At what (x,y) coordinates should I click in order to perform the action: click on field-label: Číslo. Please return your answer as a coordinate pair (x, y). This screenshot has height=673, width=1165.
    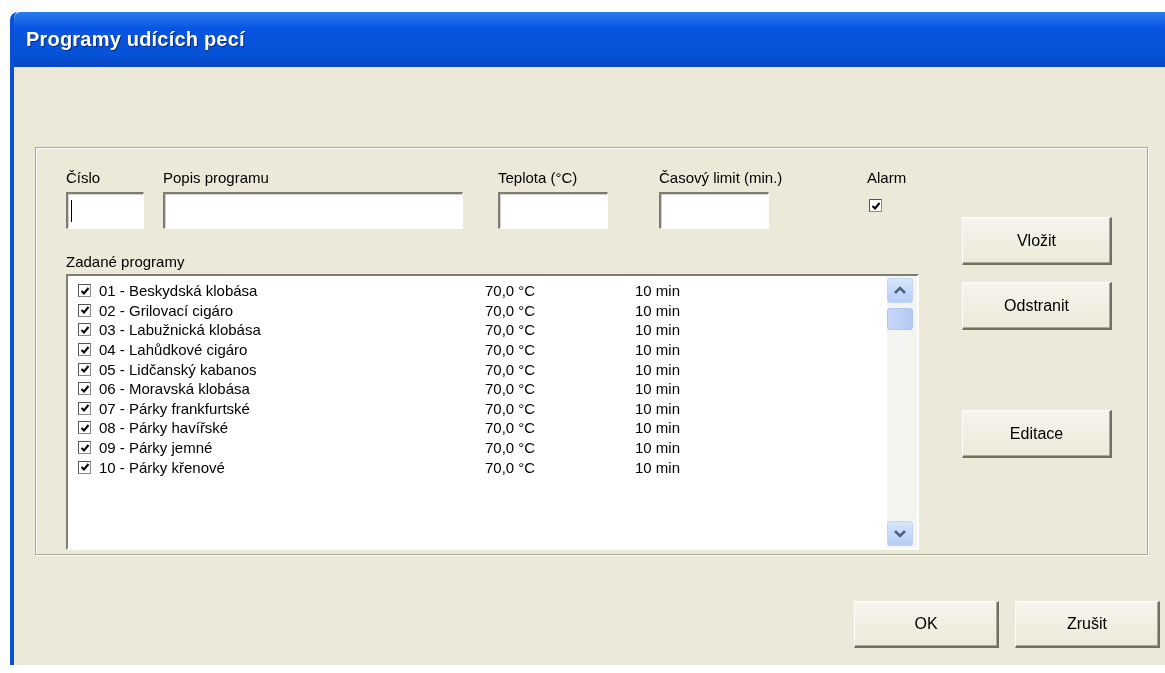
    Looking at the image, I should click on (83, 178).